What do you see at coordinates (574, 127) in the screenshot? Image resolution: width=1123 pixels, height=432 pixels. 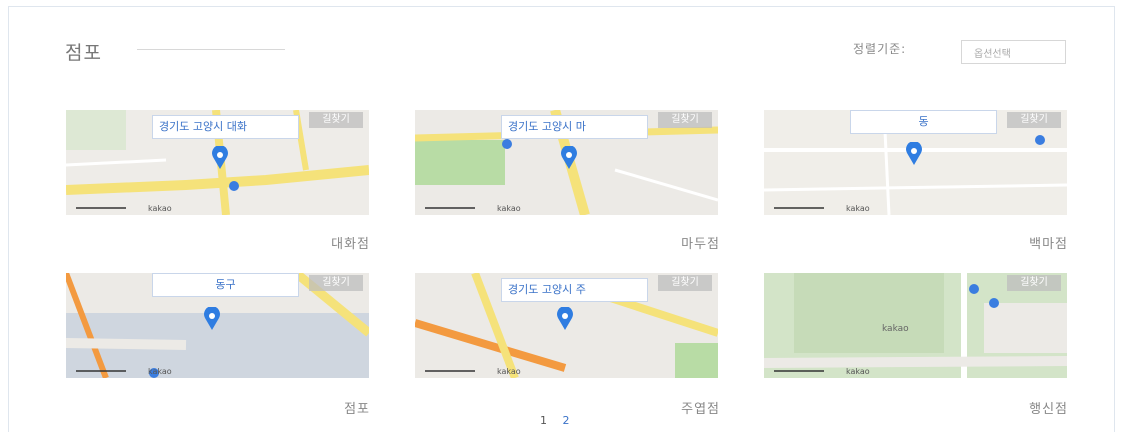 I see `address-label: 경기도 고양시 마` at bounding box center [574, 127].